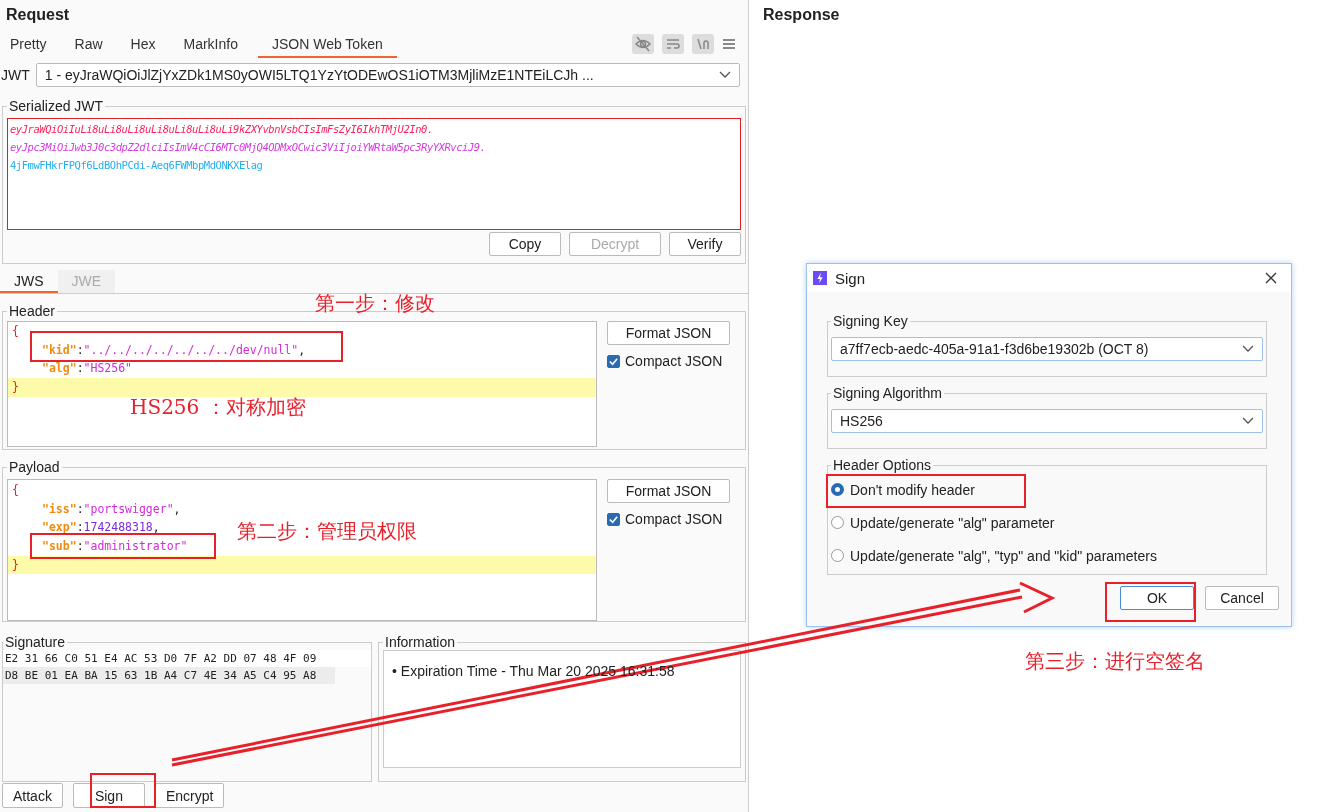 Image resolution: width=1332 pixels, height=812 pixels. Describe the element at coordinates (1242, 598) in the screenshot. I see `dialog-button: Cancel` at that location.